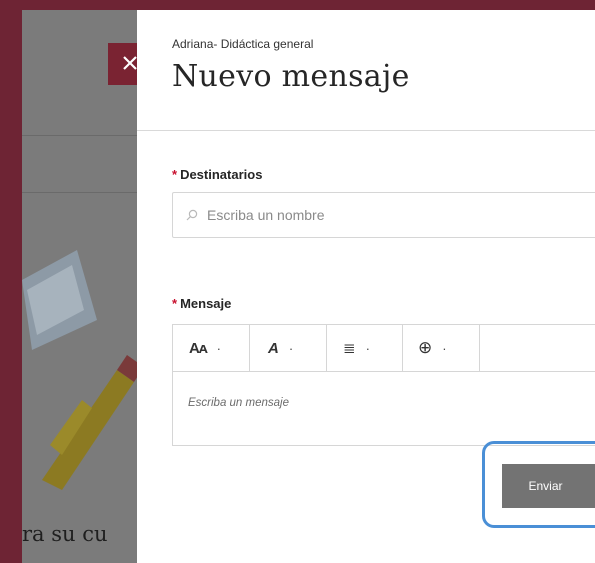  Describe the element at coordinates (548, 486) in the screenshot. I see `send-button: Enviar` at that location.